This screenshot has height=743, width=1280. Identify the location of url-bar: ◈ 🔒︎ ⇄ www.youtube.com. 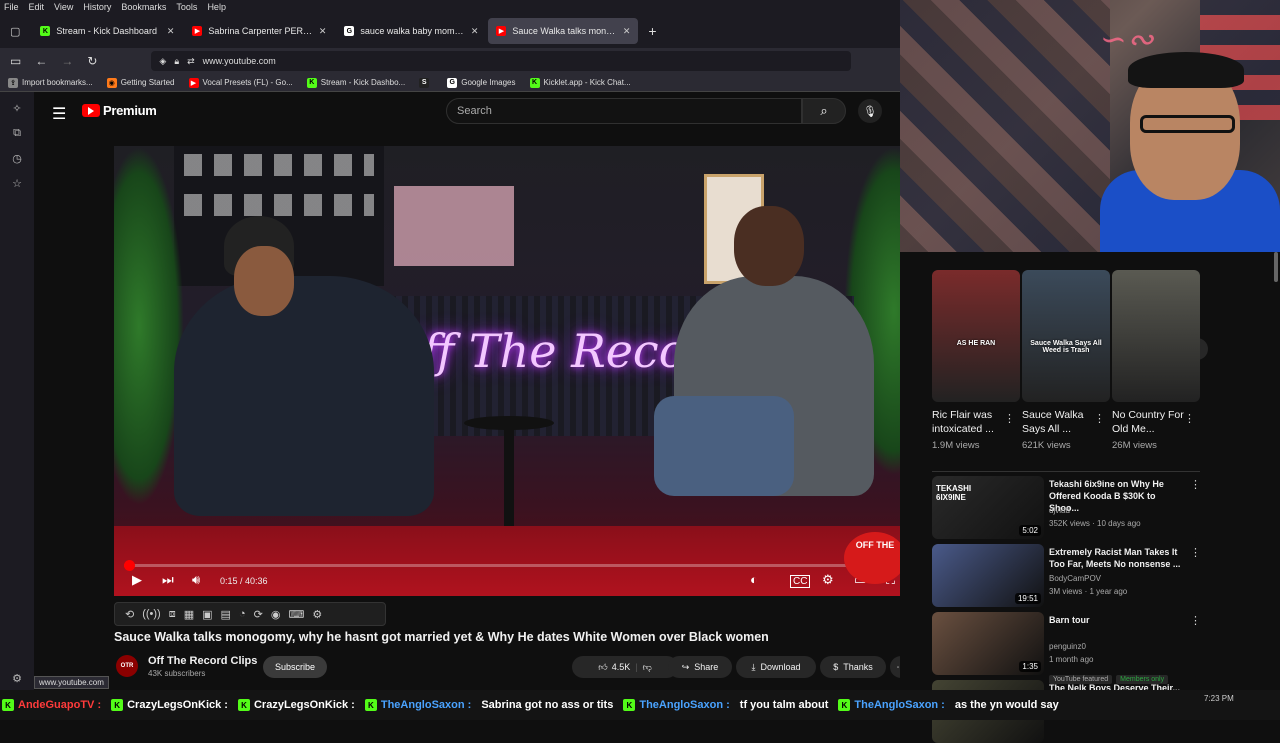
(501, 61).